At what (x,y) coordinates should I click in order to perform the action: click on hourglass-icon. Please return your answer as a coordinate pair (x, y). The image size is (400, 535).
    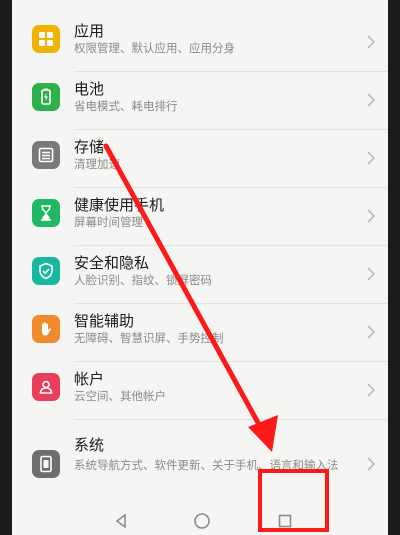
    Looking at the image, I should click on (46, 213).